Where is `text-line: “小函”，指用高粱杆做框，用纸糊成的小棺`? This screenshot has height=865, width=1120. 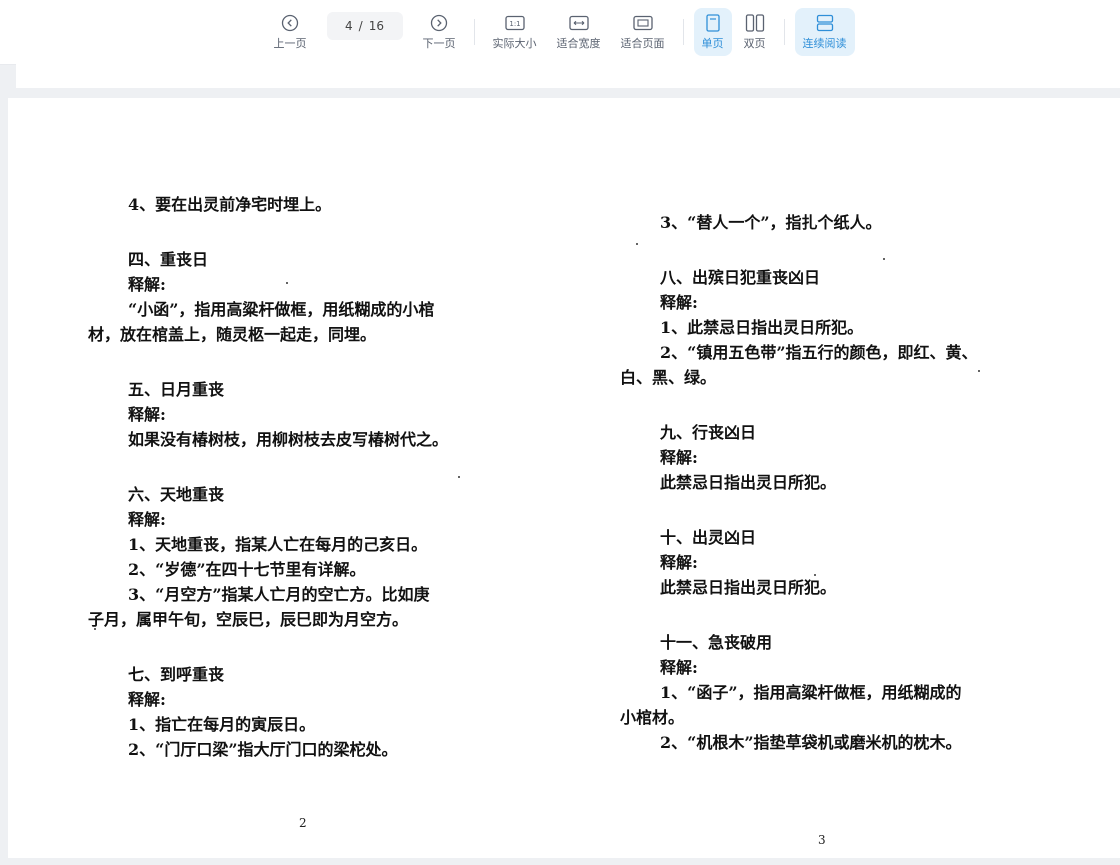
text-line: “小函”，指用高粱杆做框，用纸糊成的小棺 is located at coordinates (281, 309).